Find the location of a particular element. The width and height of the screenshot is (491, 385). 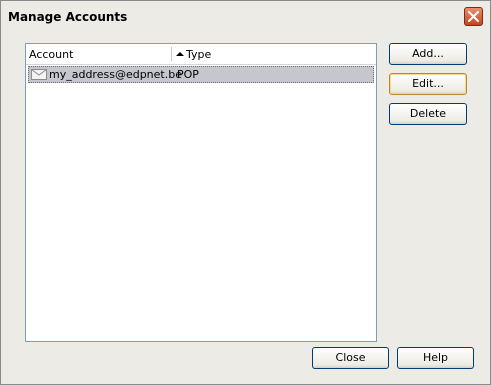

window-close-button is located at coordinates (473, 16).